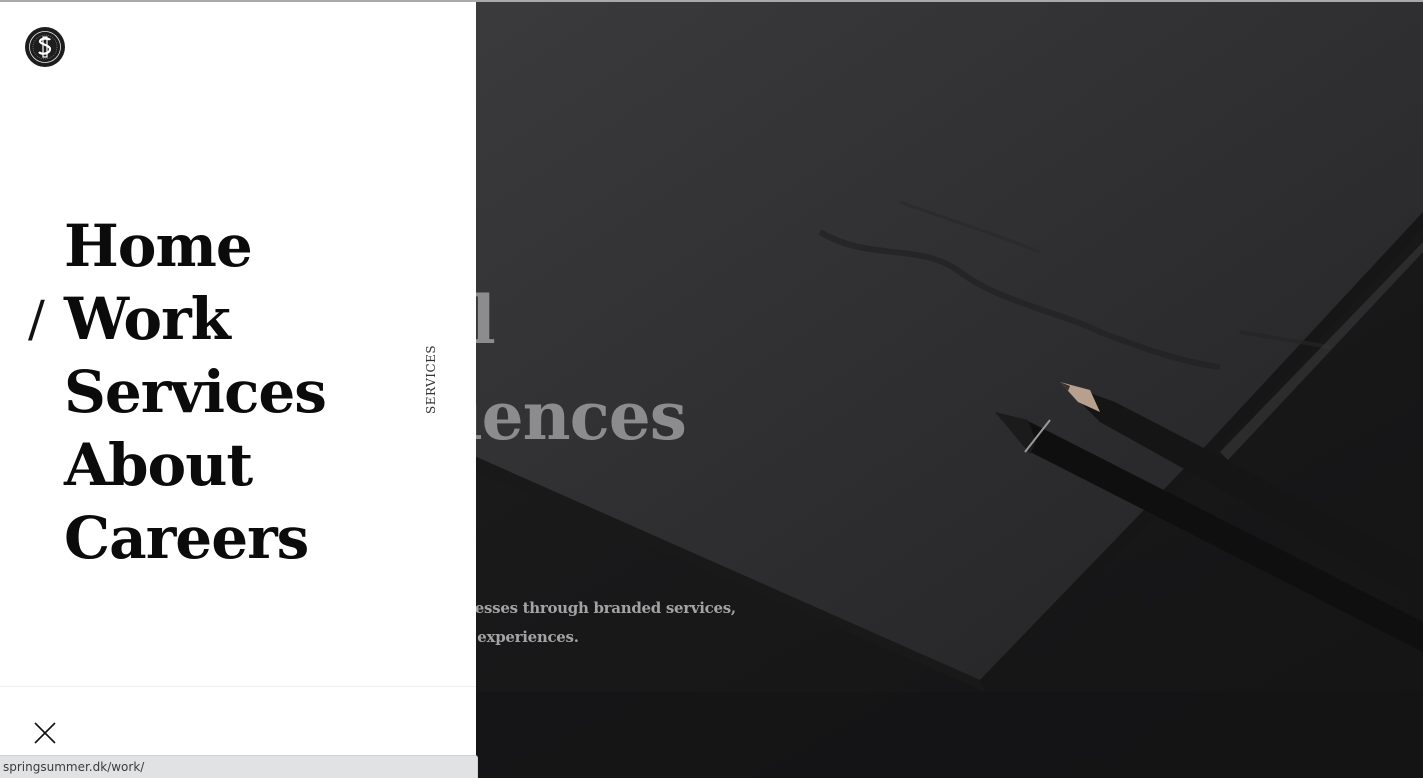 The height and width of the screenshot is (778, 1423). I want to click on nav-item-about: About, so click(177, 465).